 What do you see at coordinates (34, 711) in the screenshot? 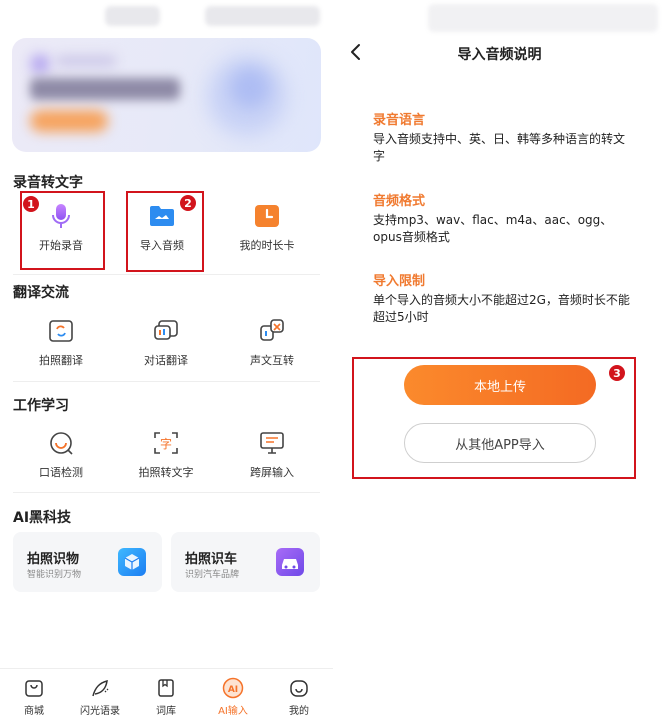
I see `nav-mall-label: 商城` at bounding box center [34, 711].